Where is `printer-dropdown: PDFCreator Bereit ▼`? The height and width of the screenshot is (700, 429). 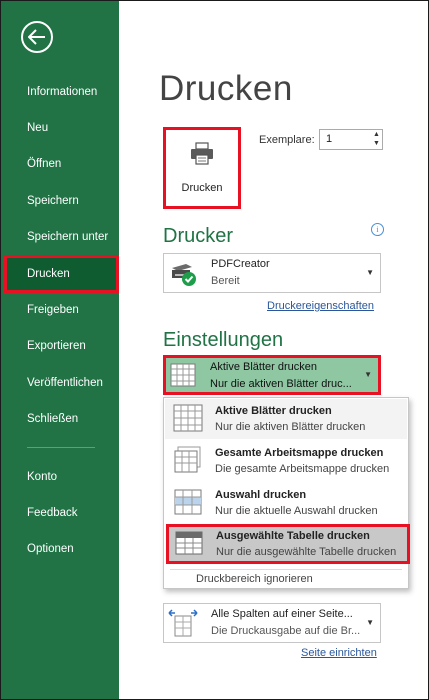 printer-dropdown: PDFCreator Bereit ▼ is located at coordinates (272, 273).